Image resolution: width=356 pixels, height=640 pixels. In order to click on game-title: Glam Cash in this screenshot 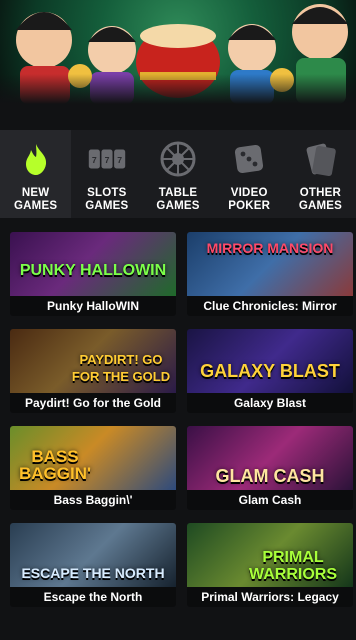, I will do `click(270, 500)`.